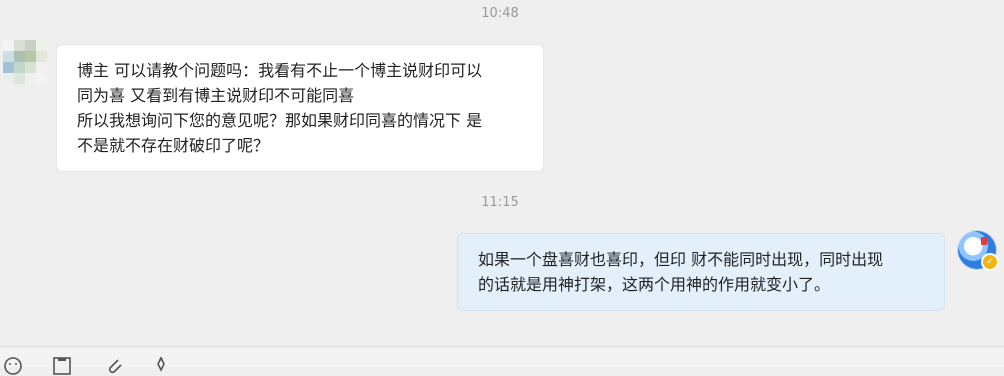 This screenshot has width=1004, height=376. What do you see at coordinates (990, 262) in the screenshot?
I see `verified-badge-icon: ✓` at bounding box center [990, 262].